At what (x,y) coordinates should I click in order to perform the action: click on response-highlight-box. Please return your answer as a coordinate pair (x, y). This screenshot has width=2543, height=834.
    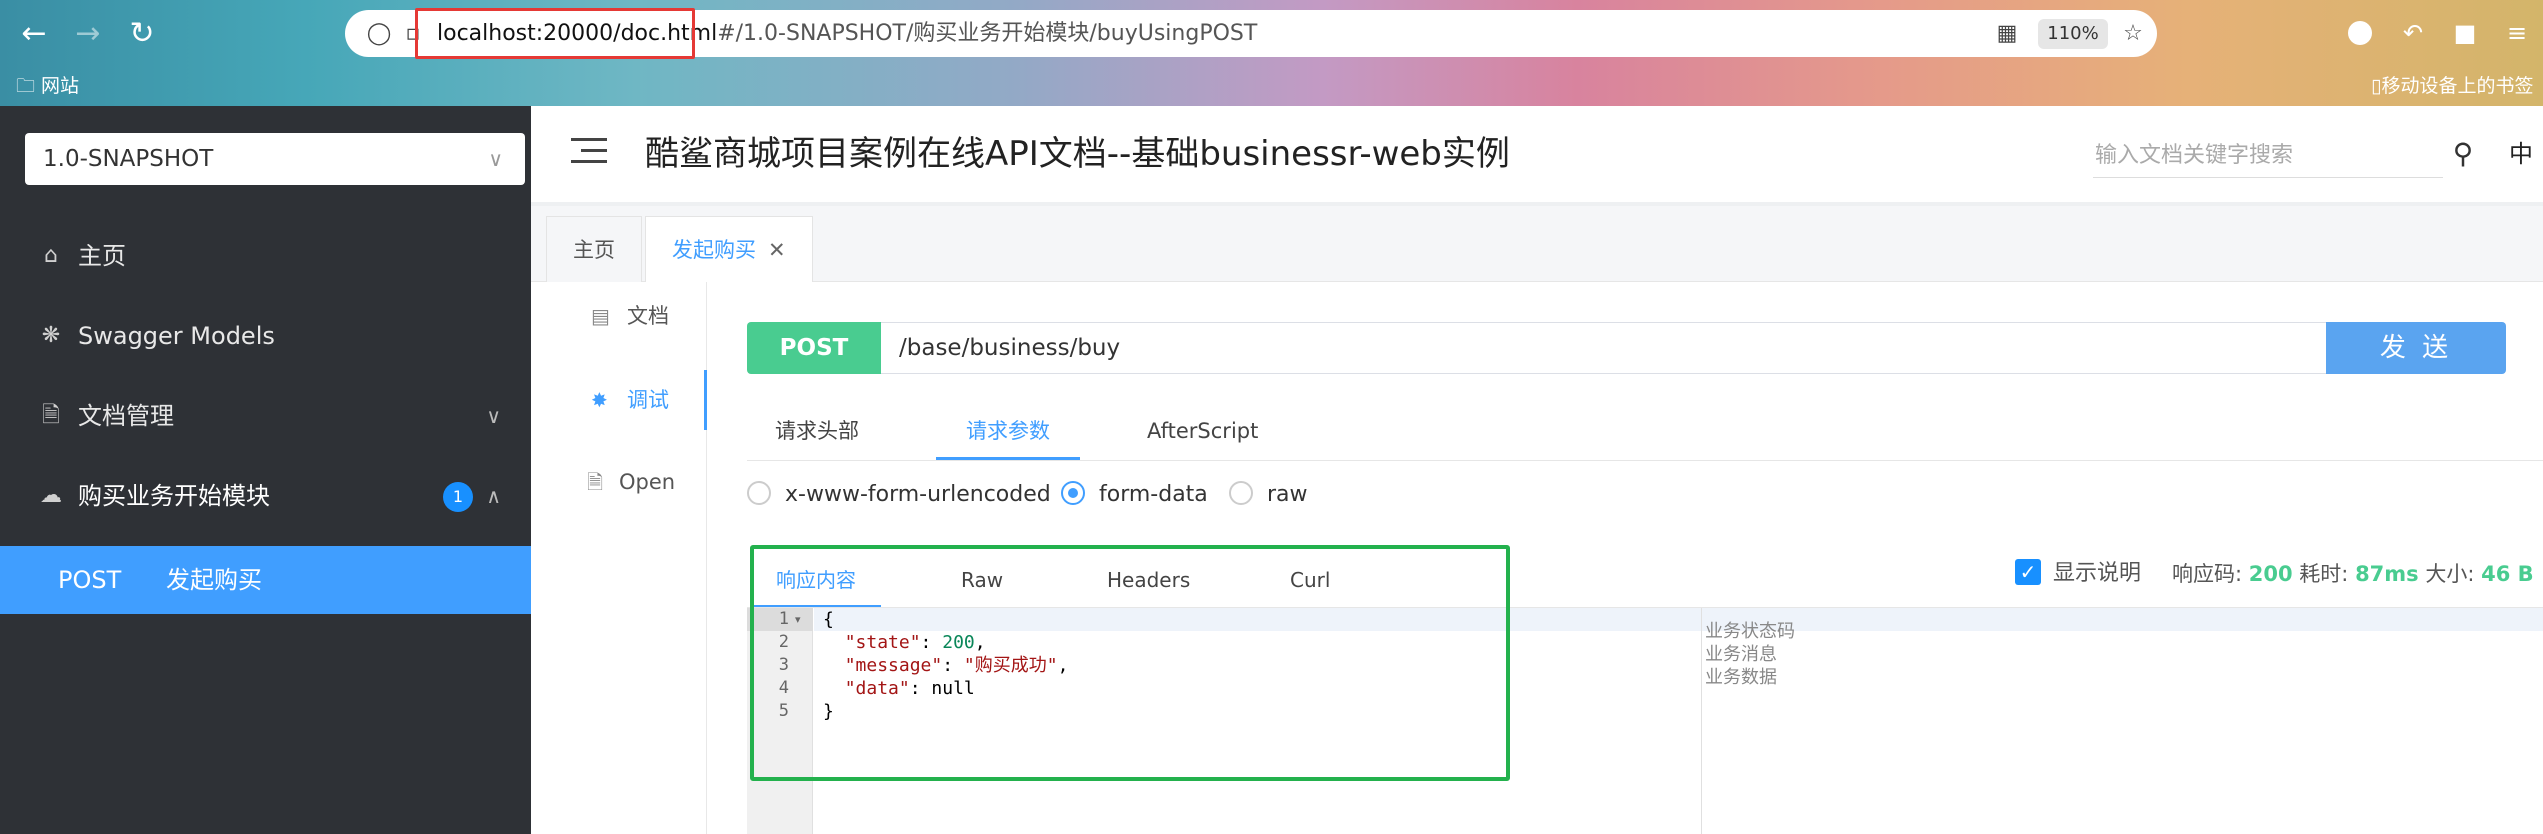
    Looking at the image, I should click on (1130, 663).